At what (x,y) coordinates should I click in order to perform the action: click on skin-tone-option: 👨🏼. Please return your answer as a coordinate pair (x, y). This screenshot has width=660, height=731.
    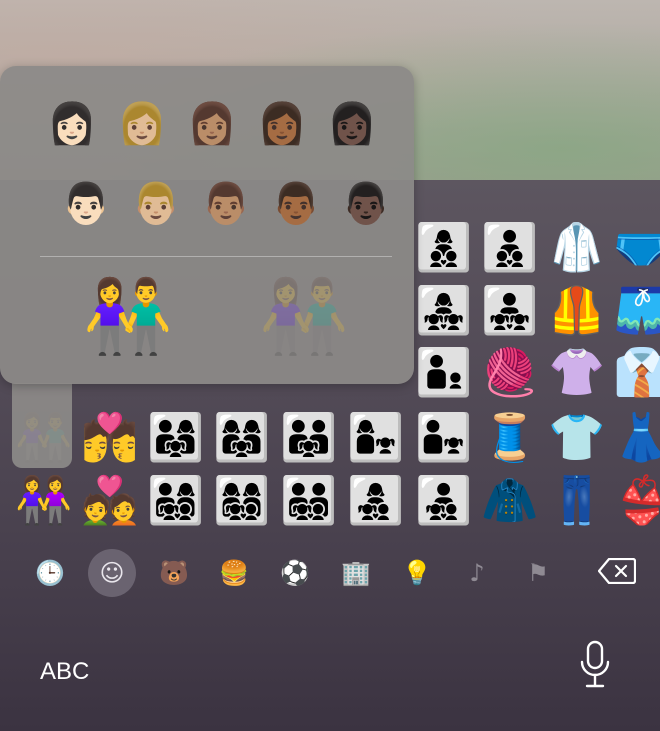
    Looking at the image, I should click on (156, 204).